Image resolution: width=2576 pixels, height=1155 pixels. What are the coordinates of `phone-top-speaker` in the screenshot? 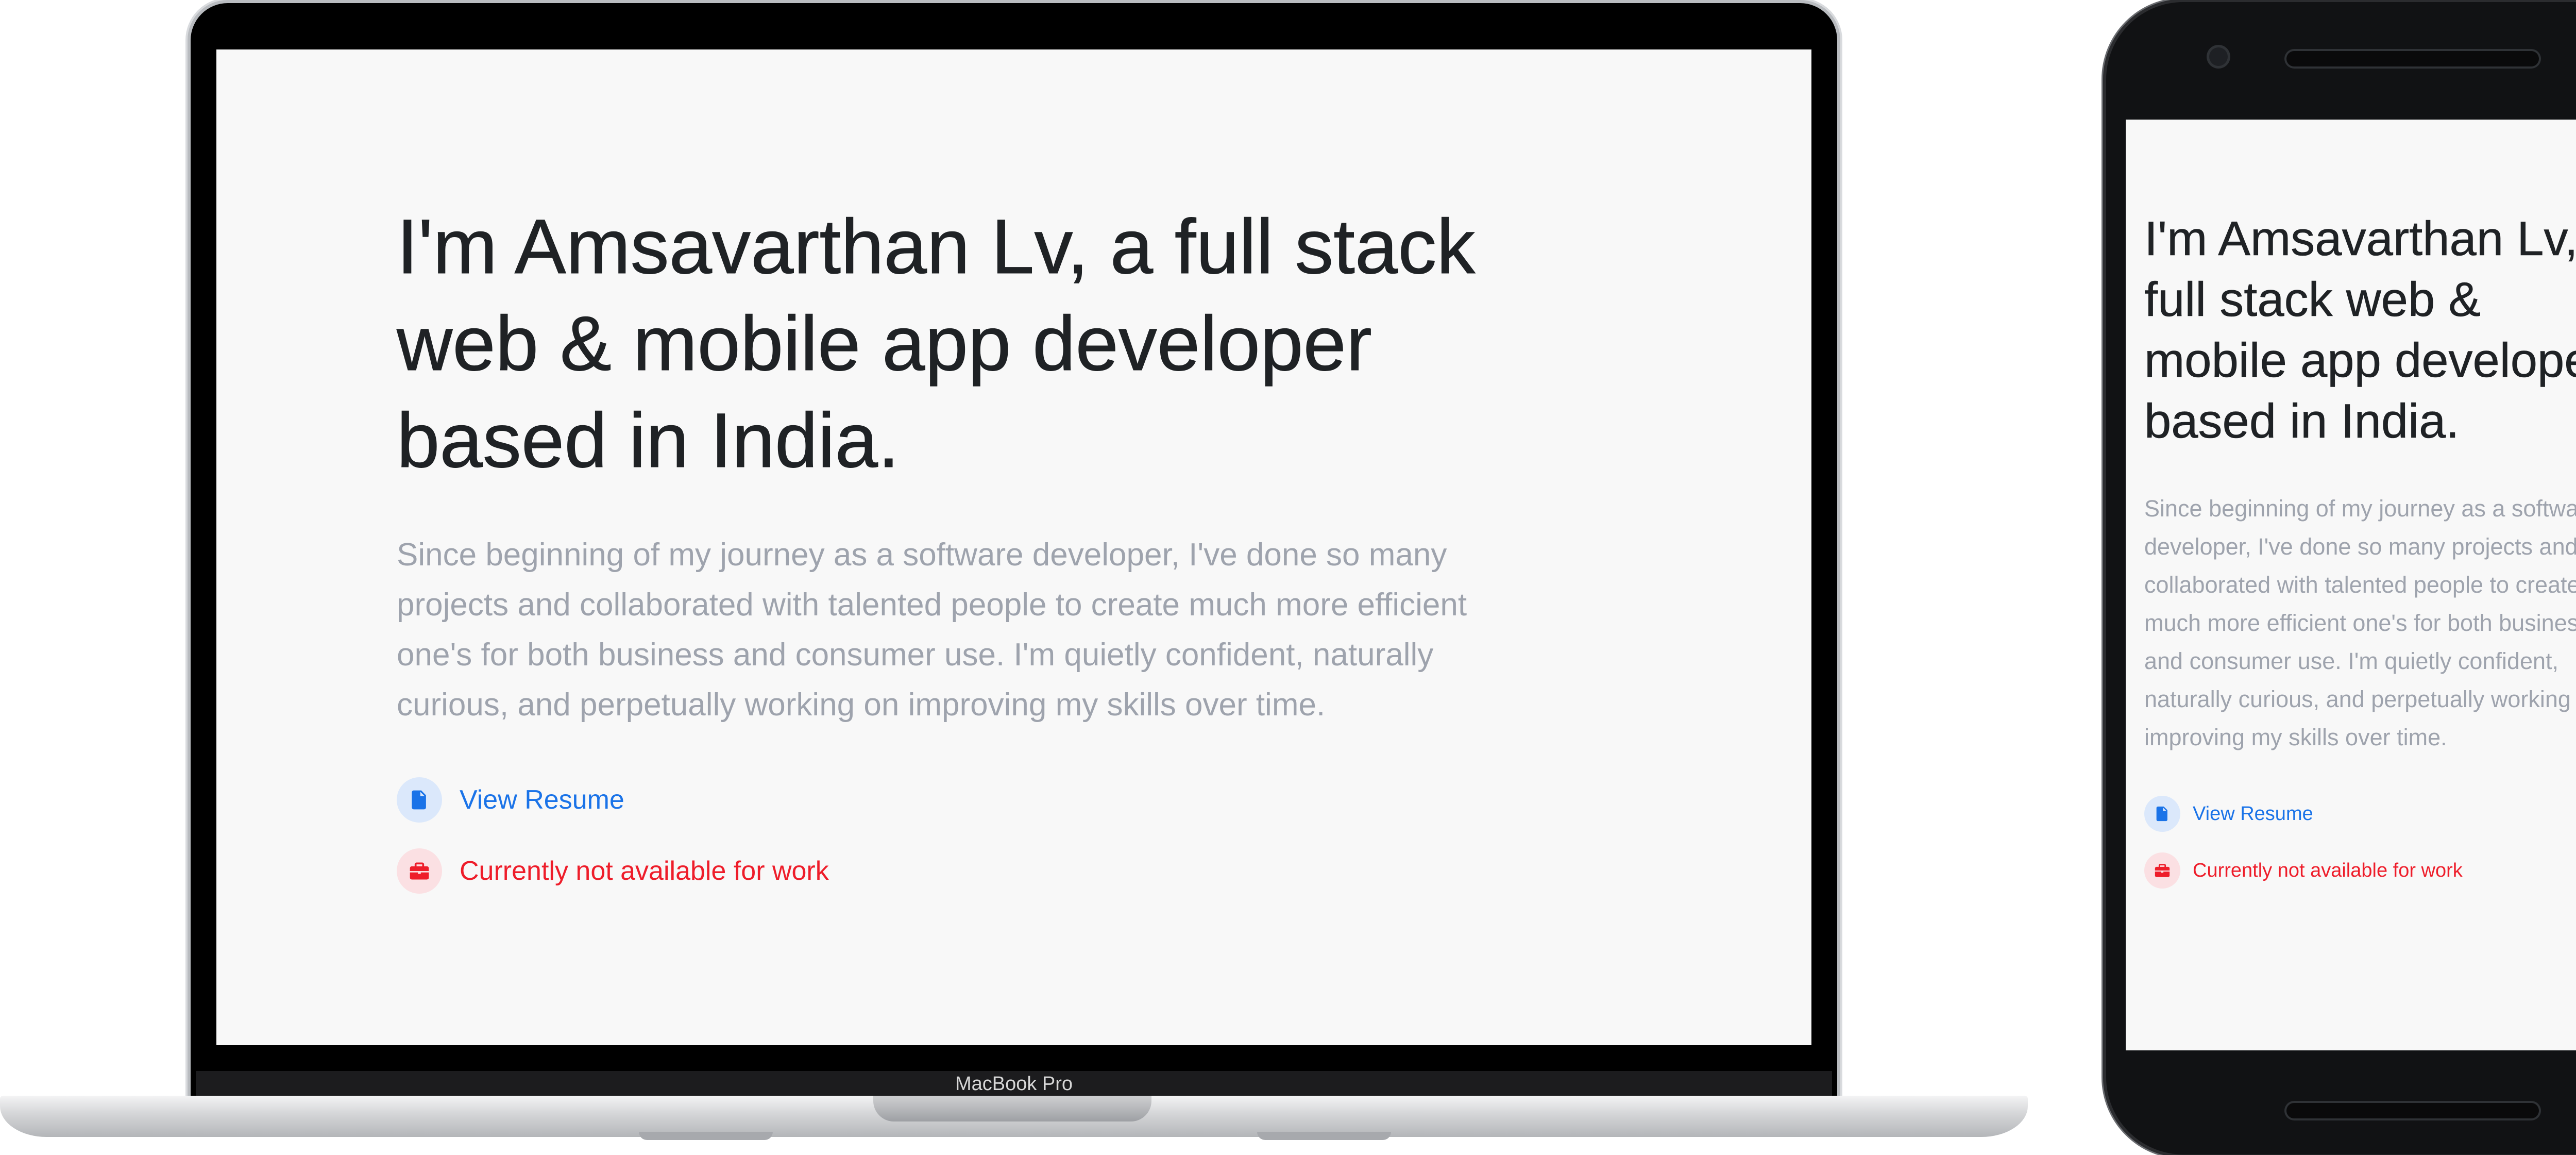 It's located at (2412, 58).